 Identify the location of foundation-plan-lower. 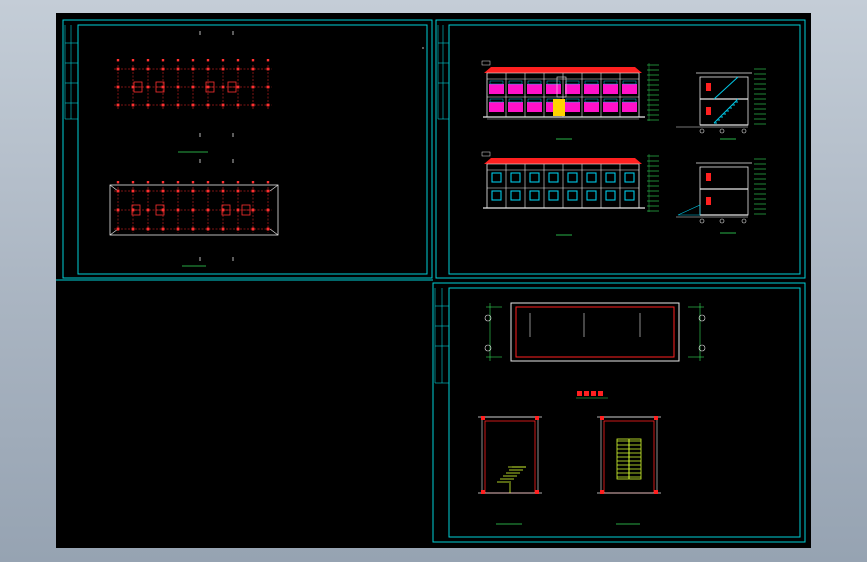
(266, 154).